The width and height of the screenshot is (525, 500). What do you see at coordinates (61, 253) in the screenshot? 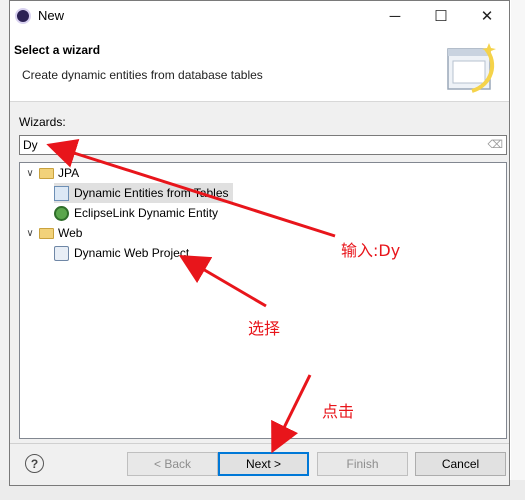
I see `web-project-icon` at bounding box center [61, 253].